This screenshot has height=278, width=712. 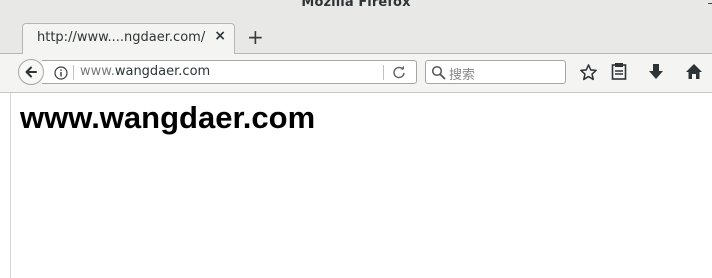 I want to click on content-divider, so click(x=10, y=185).